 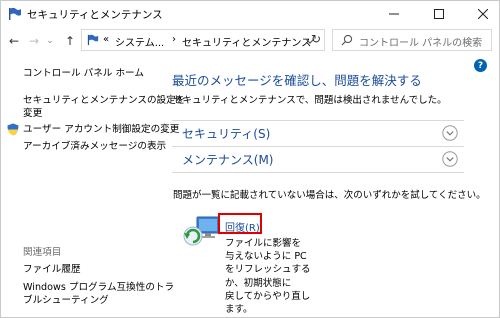 What do you see at coordinates (263, 243) in the screenshot?
I see `recovery-desc-line: ファイルに影響を` at bounding box center [263, 243].